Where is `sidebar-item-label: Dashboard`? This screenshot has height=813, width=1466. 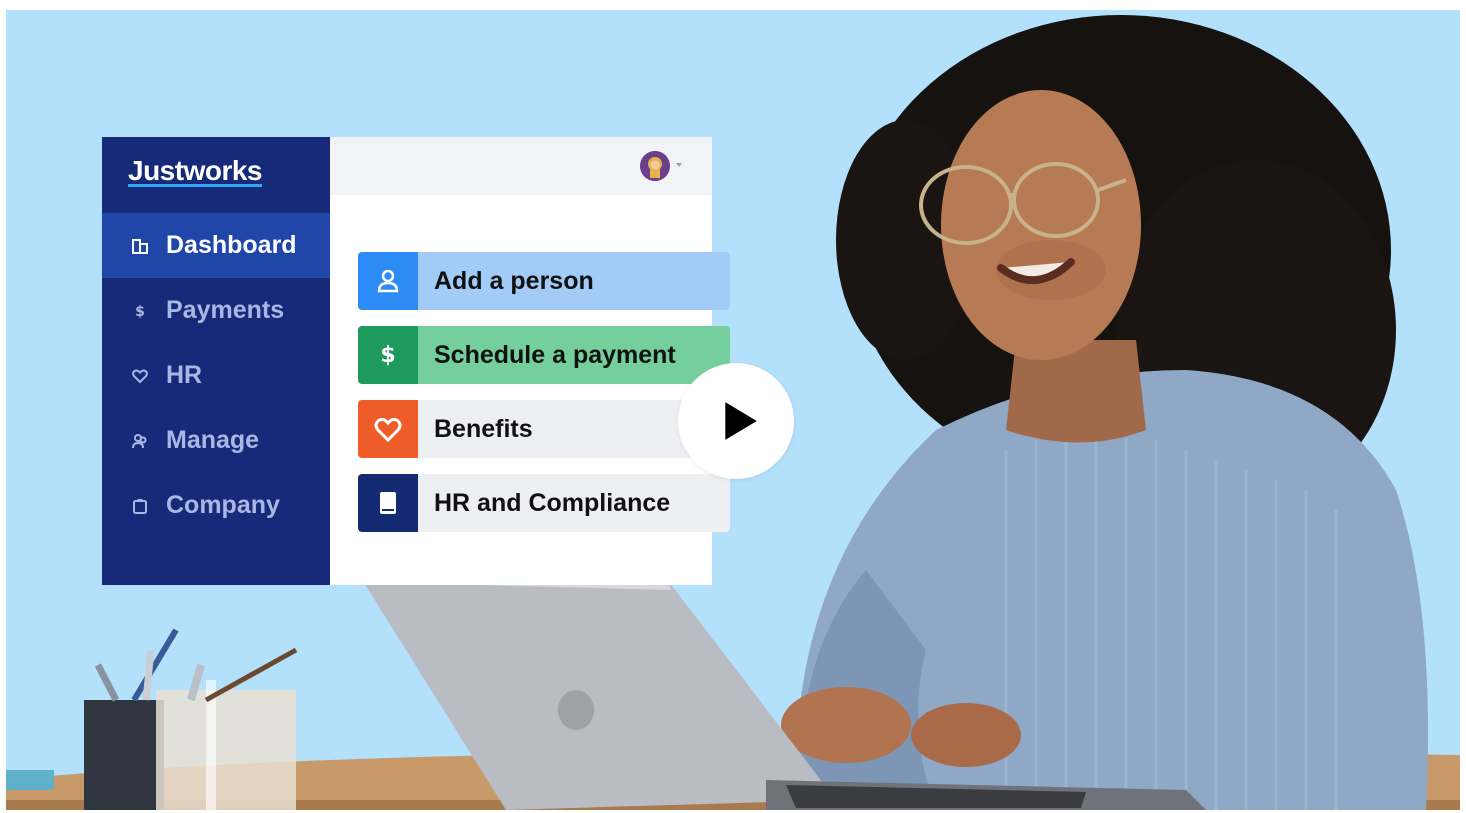 sidebar-item-label: Dashboard is located at coordinates (231, 245).